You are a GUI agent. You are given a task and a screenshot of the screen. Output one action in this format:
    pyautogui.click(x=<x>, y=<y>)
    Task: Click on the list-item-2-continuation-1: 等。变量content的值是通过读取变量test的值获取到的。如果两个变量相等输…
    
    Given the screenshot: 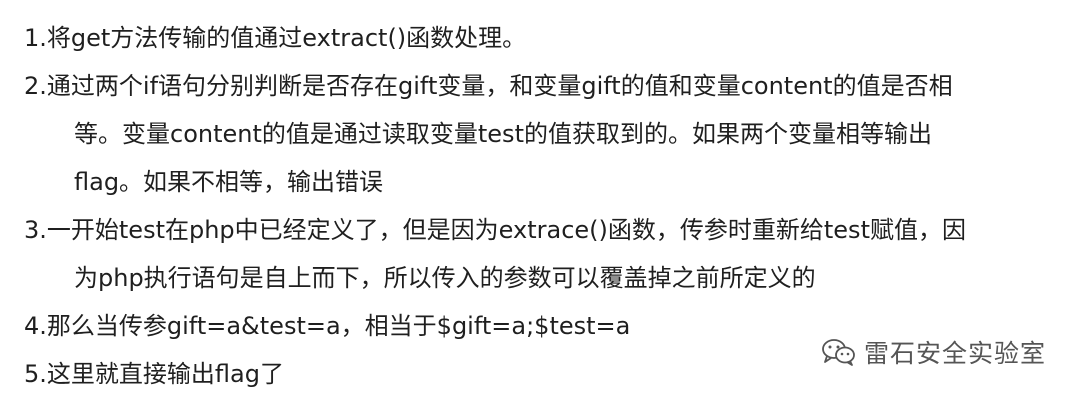 What is the action you would take?
    pyautogui.click(x=503, y=134)
    